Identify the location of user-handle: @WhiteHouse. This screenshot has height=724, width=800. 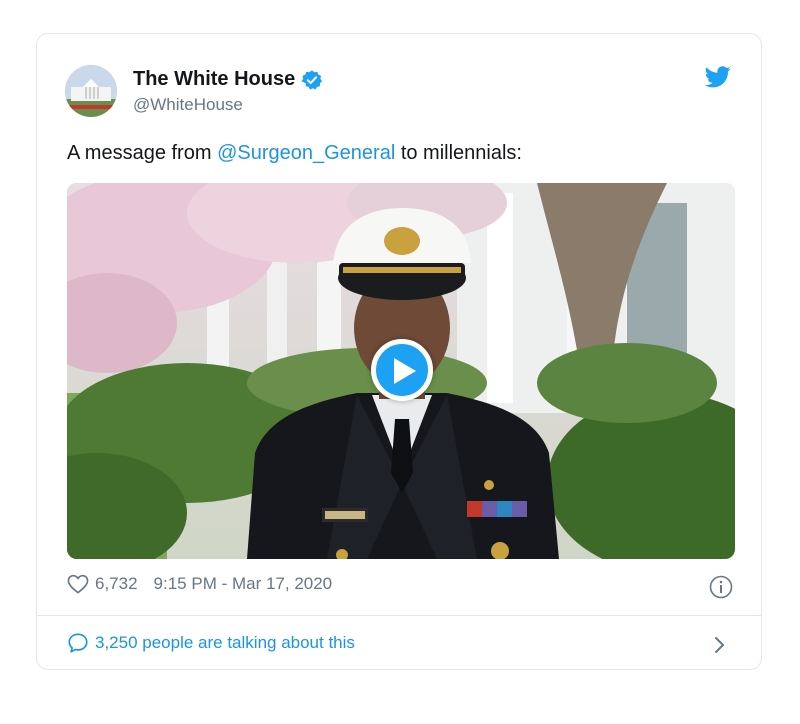
(188, 105).